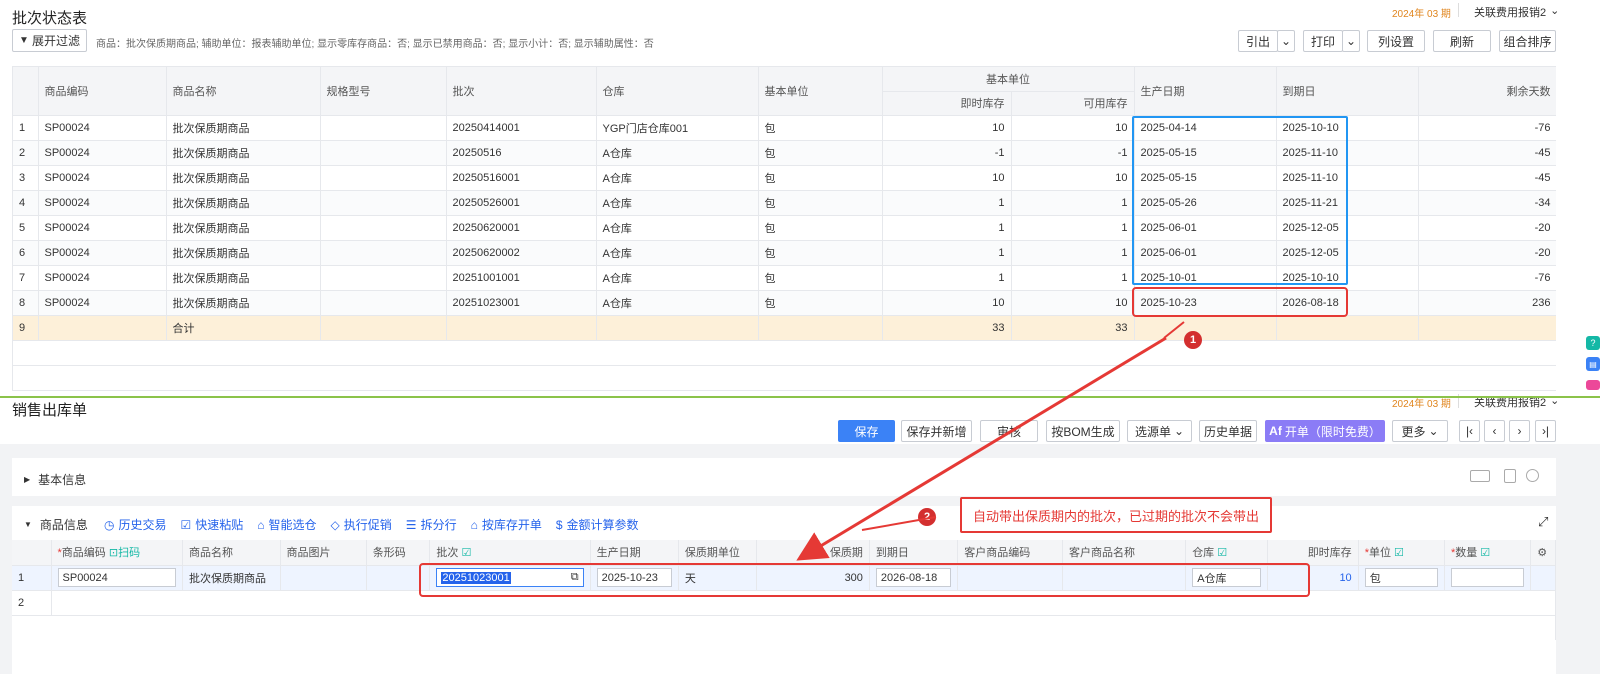 This screenshot has height=674, width=1600. I want to click on arrow-stub, so click(1174, 330).